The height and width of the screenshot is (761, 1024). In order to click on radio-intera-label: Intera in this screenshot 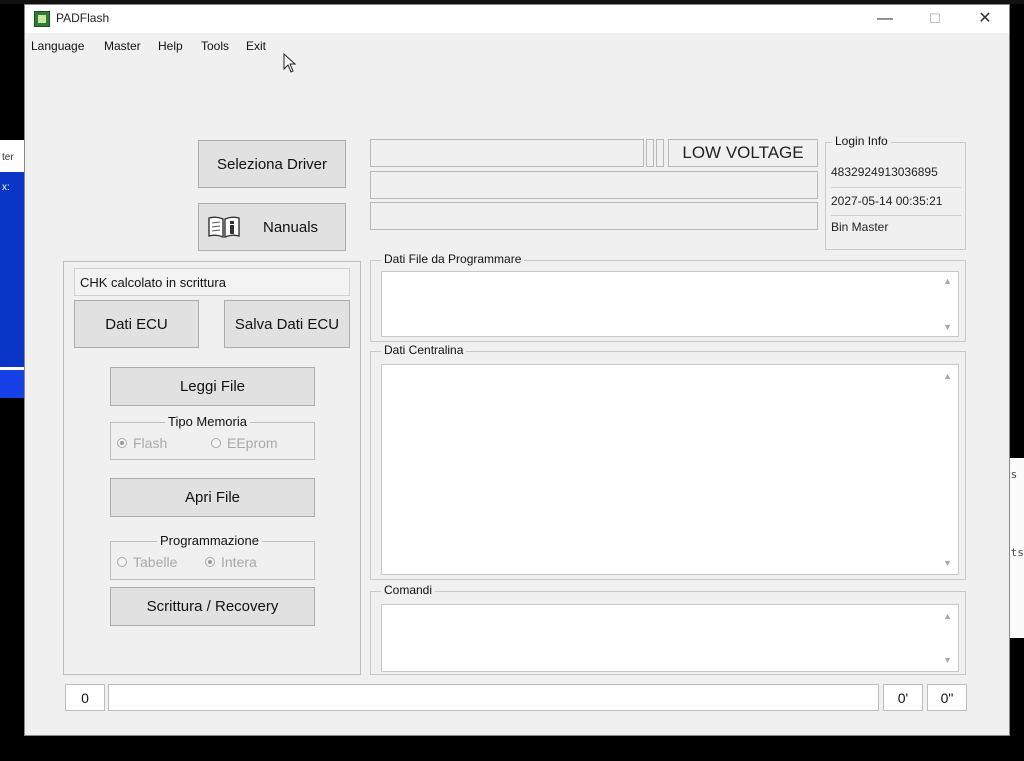, I will do `click(239, 562)`.